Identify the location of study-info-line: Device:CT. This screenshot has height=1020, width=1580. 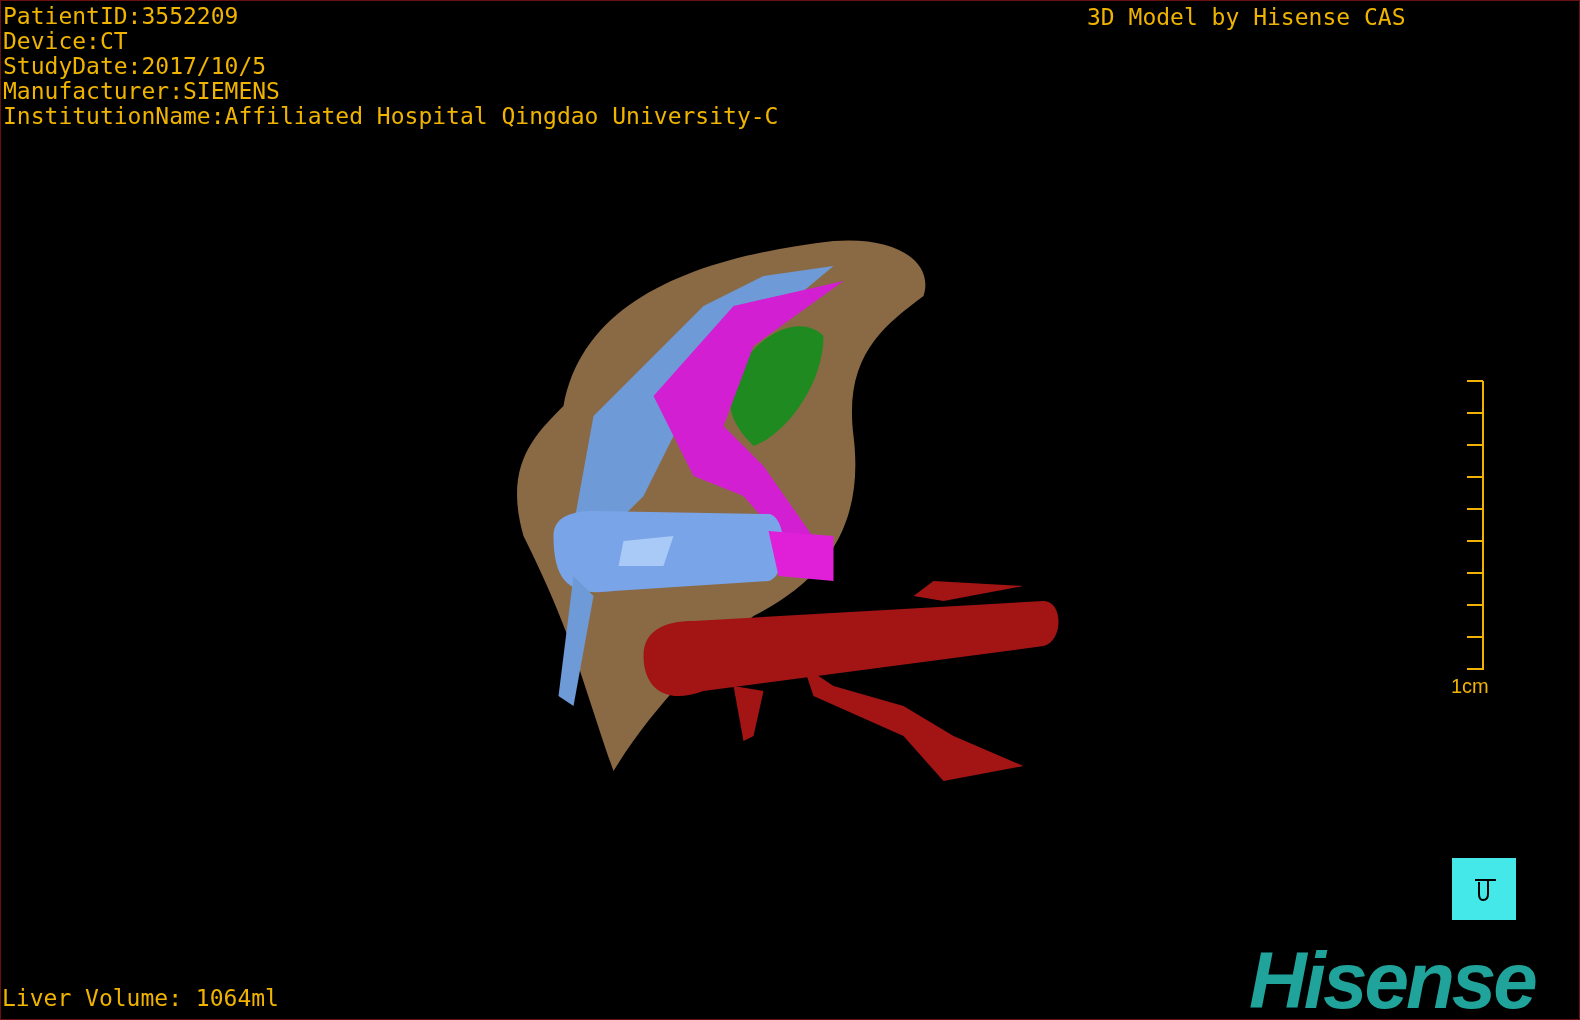
(66, 41).